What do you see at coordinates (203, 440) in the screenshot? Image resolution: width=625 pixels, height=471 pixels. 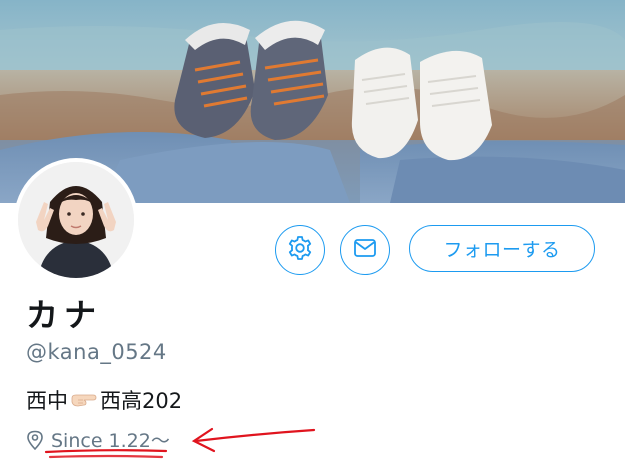 I see `annotation-arrowhead` at bounding box center [203, 440].